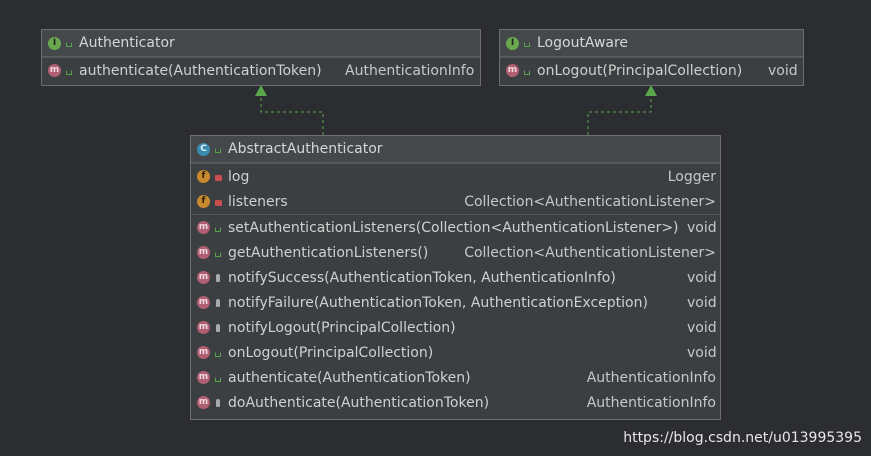 This screenshot has width=871, height=456. What do you see at coordinates (583, 43) in the screenshot?
I see `logoutaware-name: LogoutAware` at bounding box center [583, 43].